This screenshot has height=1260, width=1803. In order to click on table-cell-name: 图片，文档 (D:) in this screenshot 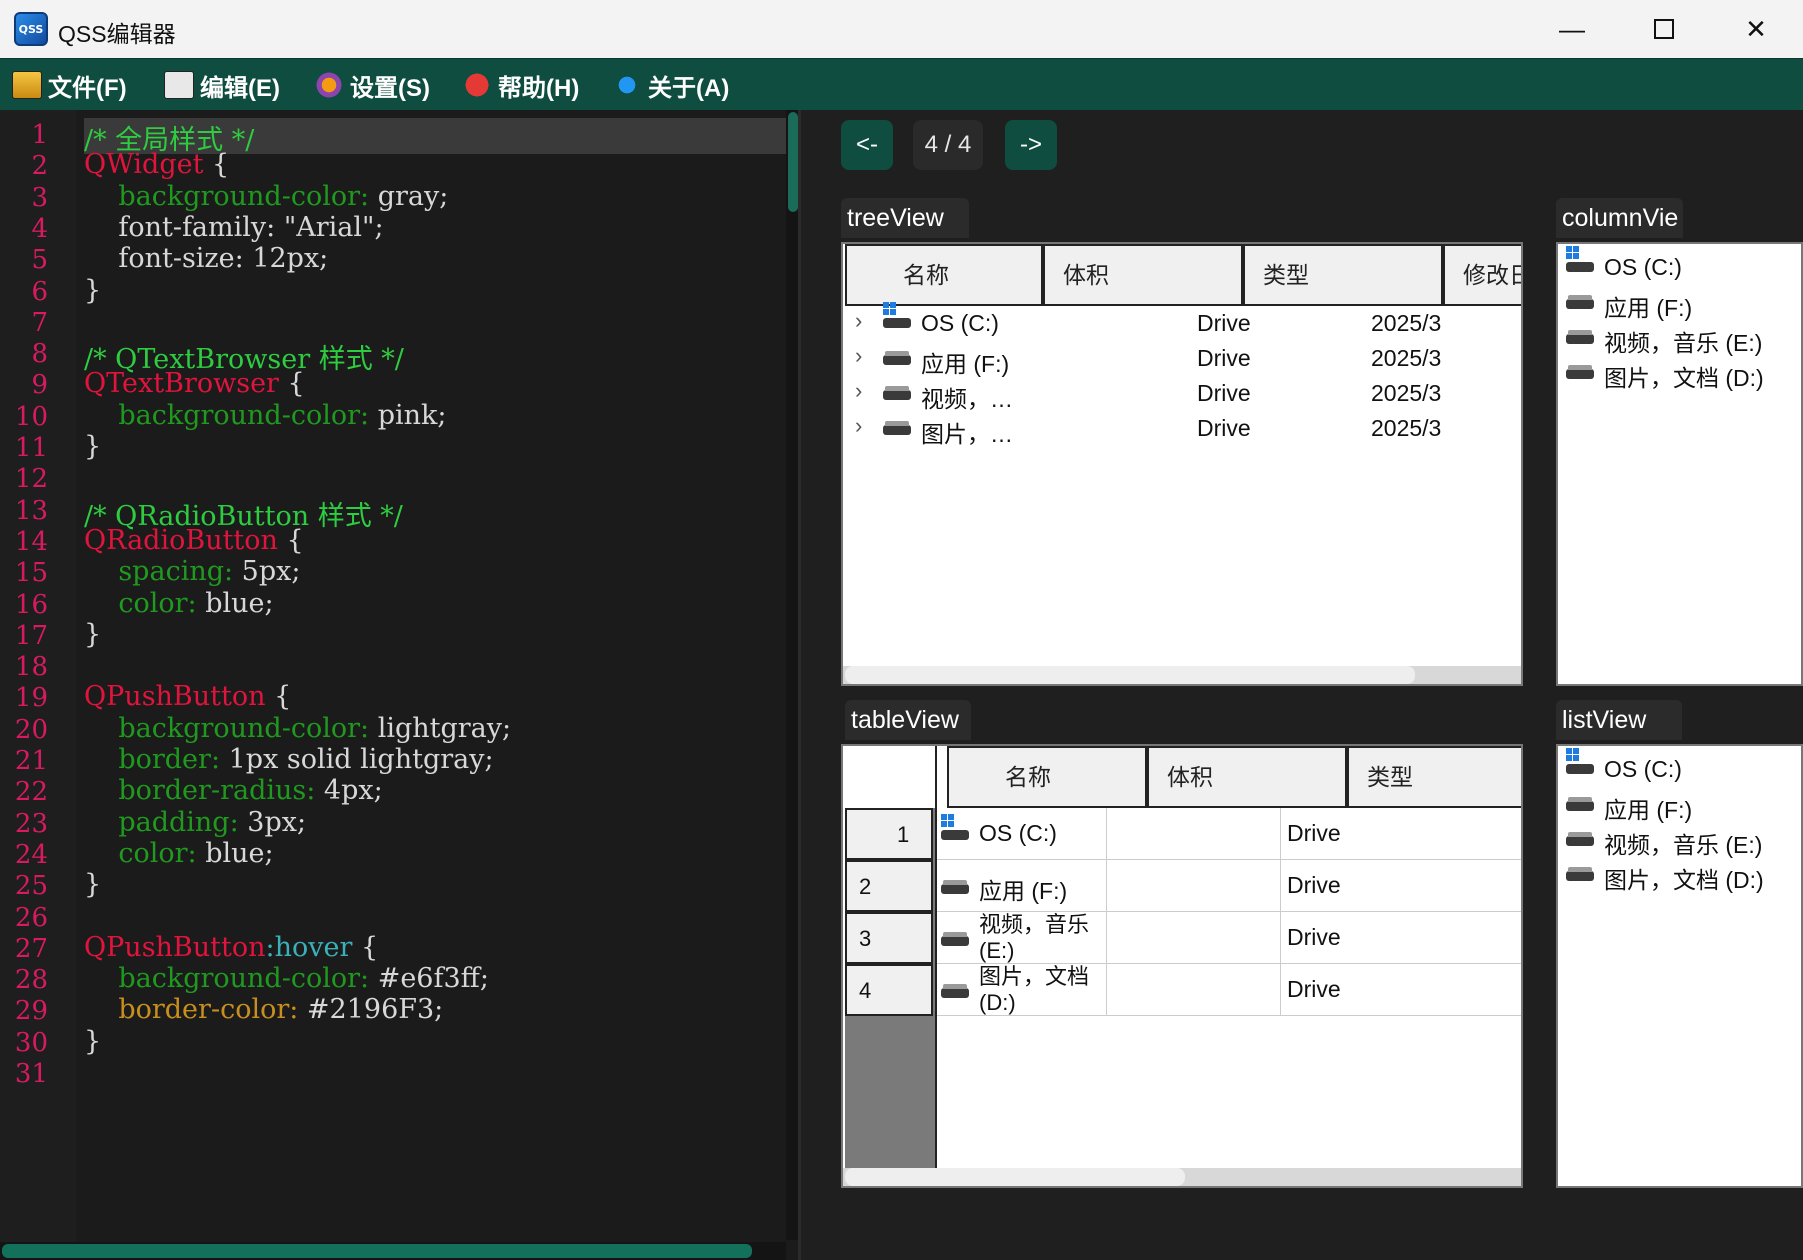, I will do `click(1021, 990)`.